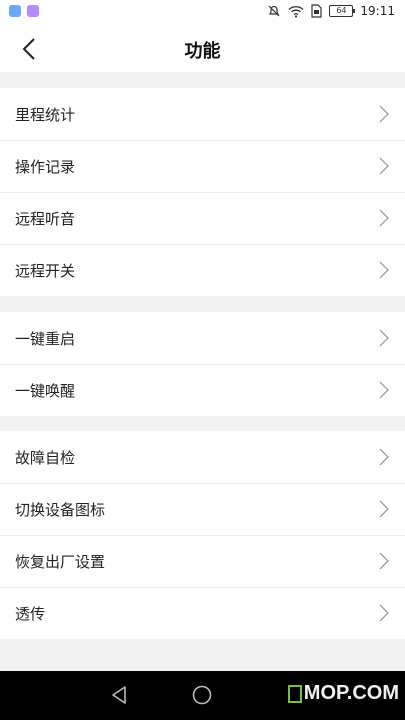 The width and height of the screenshot is (405, 720). I want to click on menu-item-mileage-stats: 里程统计, so click(202, 114).